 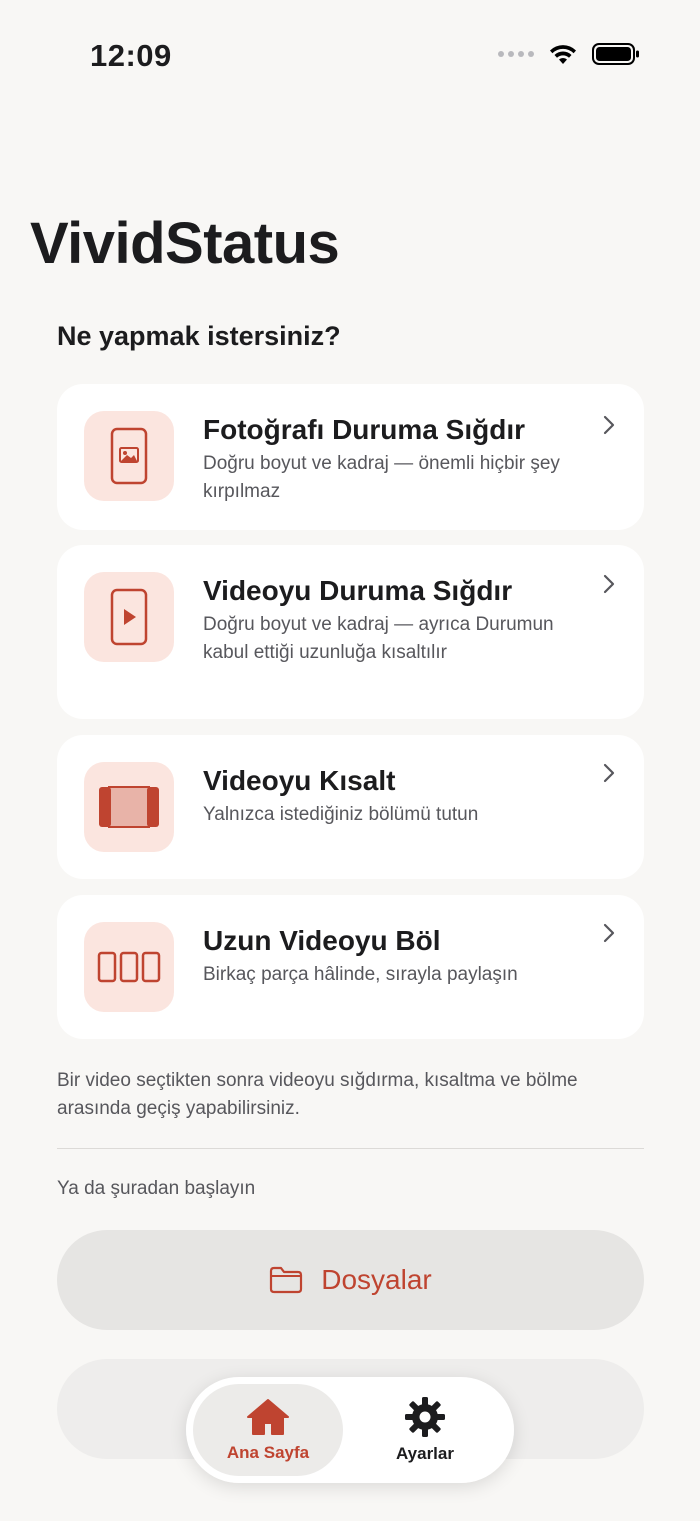 I want to click on page-title: VividStatus, so click(x=185, y=243).